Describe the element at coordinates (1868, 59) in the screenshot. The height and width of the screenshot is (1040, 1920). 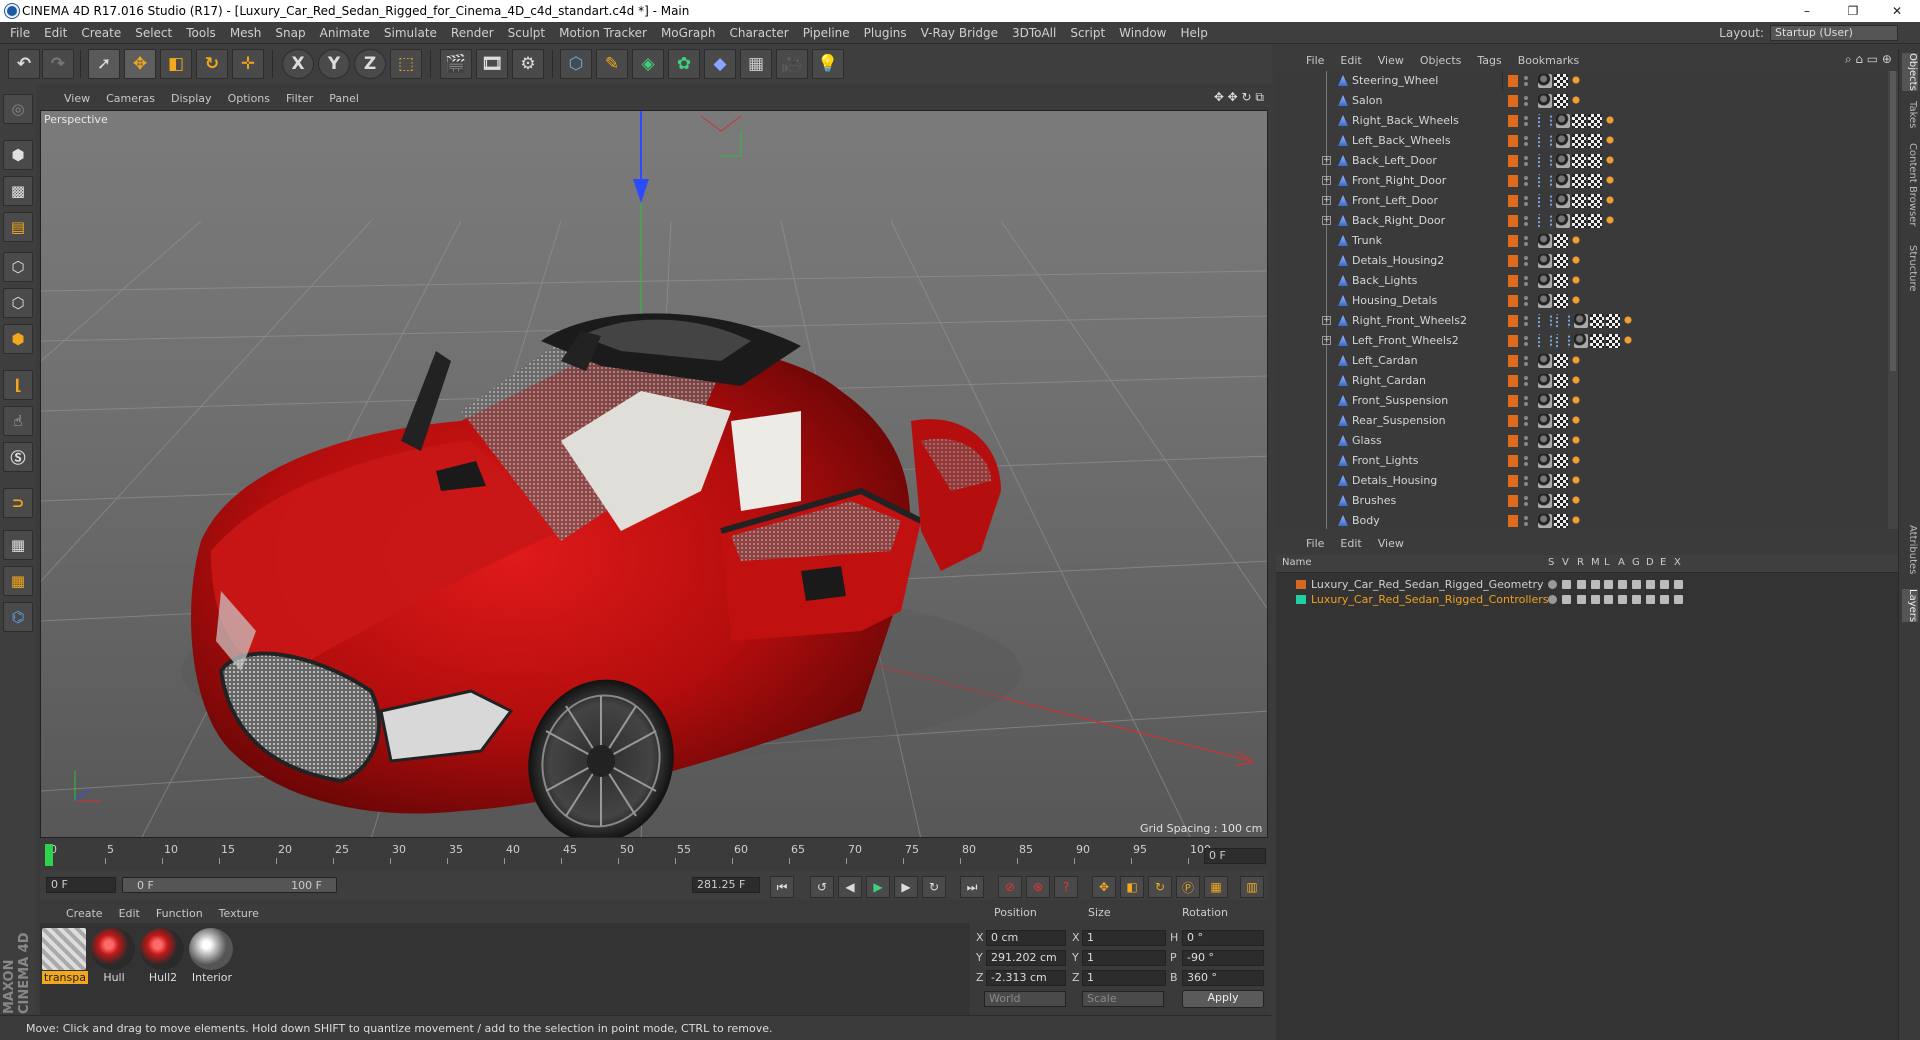
I see `object-manager-search-icons: ⌕ ⌂ ▭ ⊕` at that location.